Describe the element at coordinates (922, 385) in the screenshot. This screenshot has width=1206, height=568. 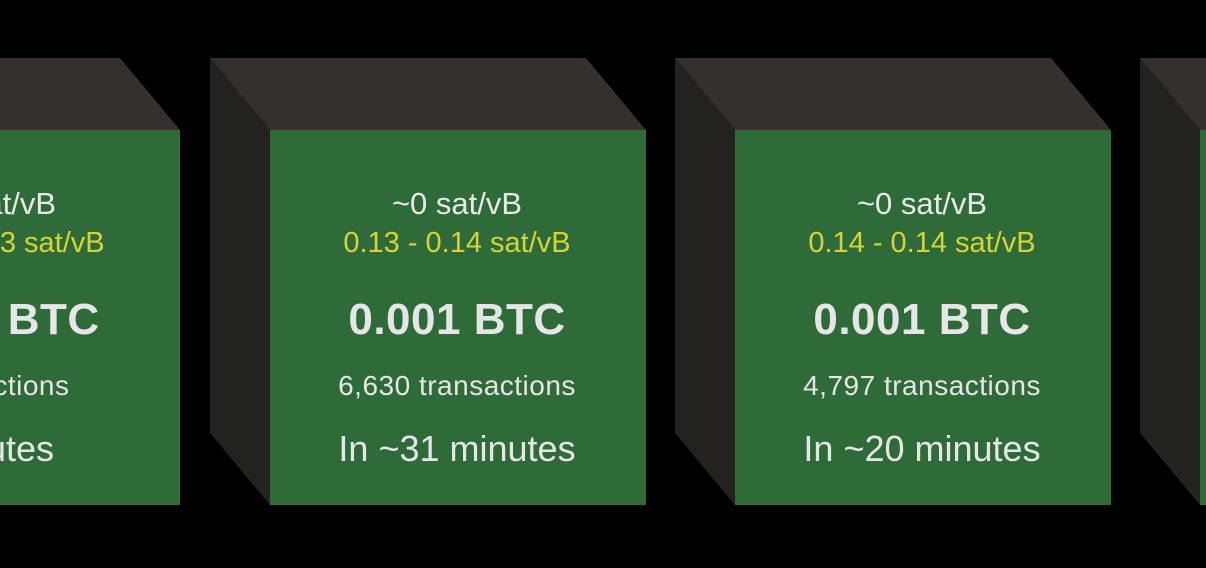
I see `transaction-count: 4,797 transactions` at that location.